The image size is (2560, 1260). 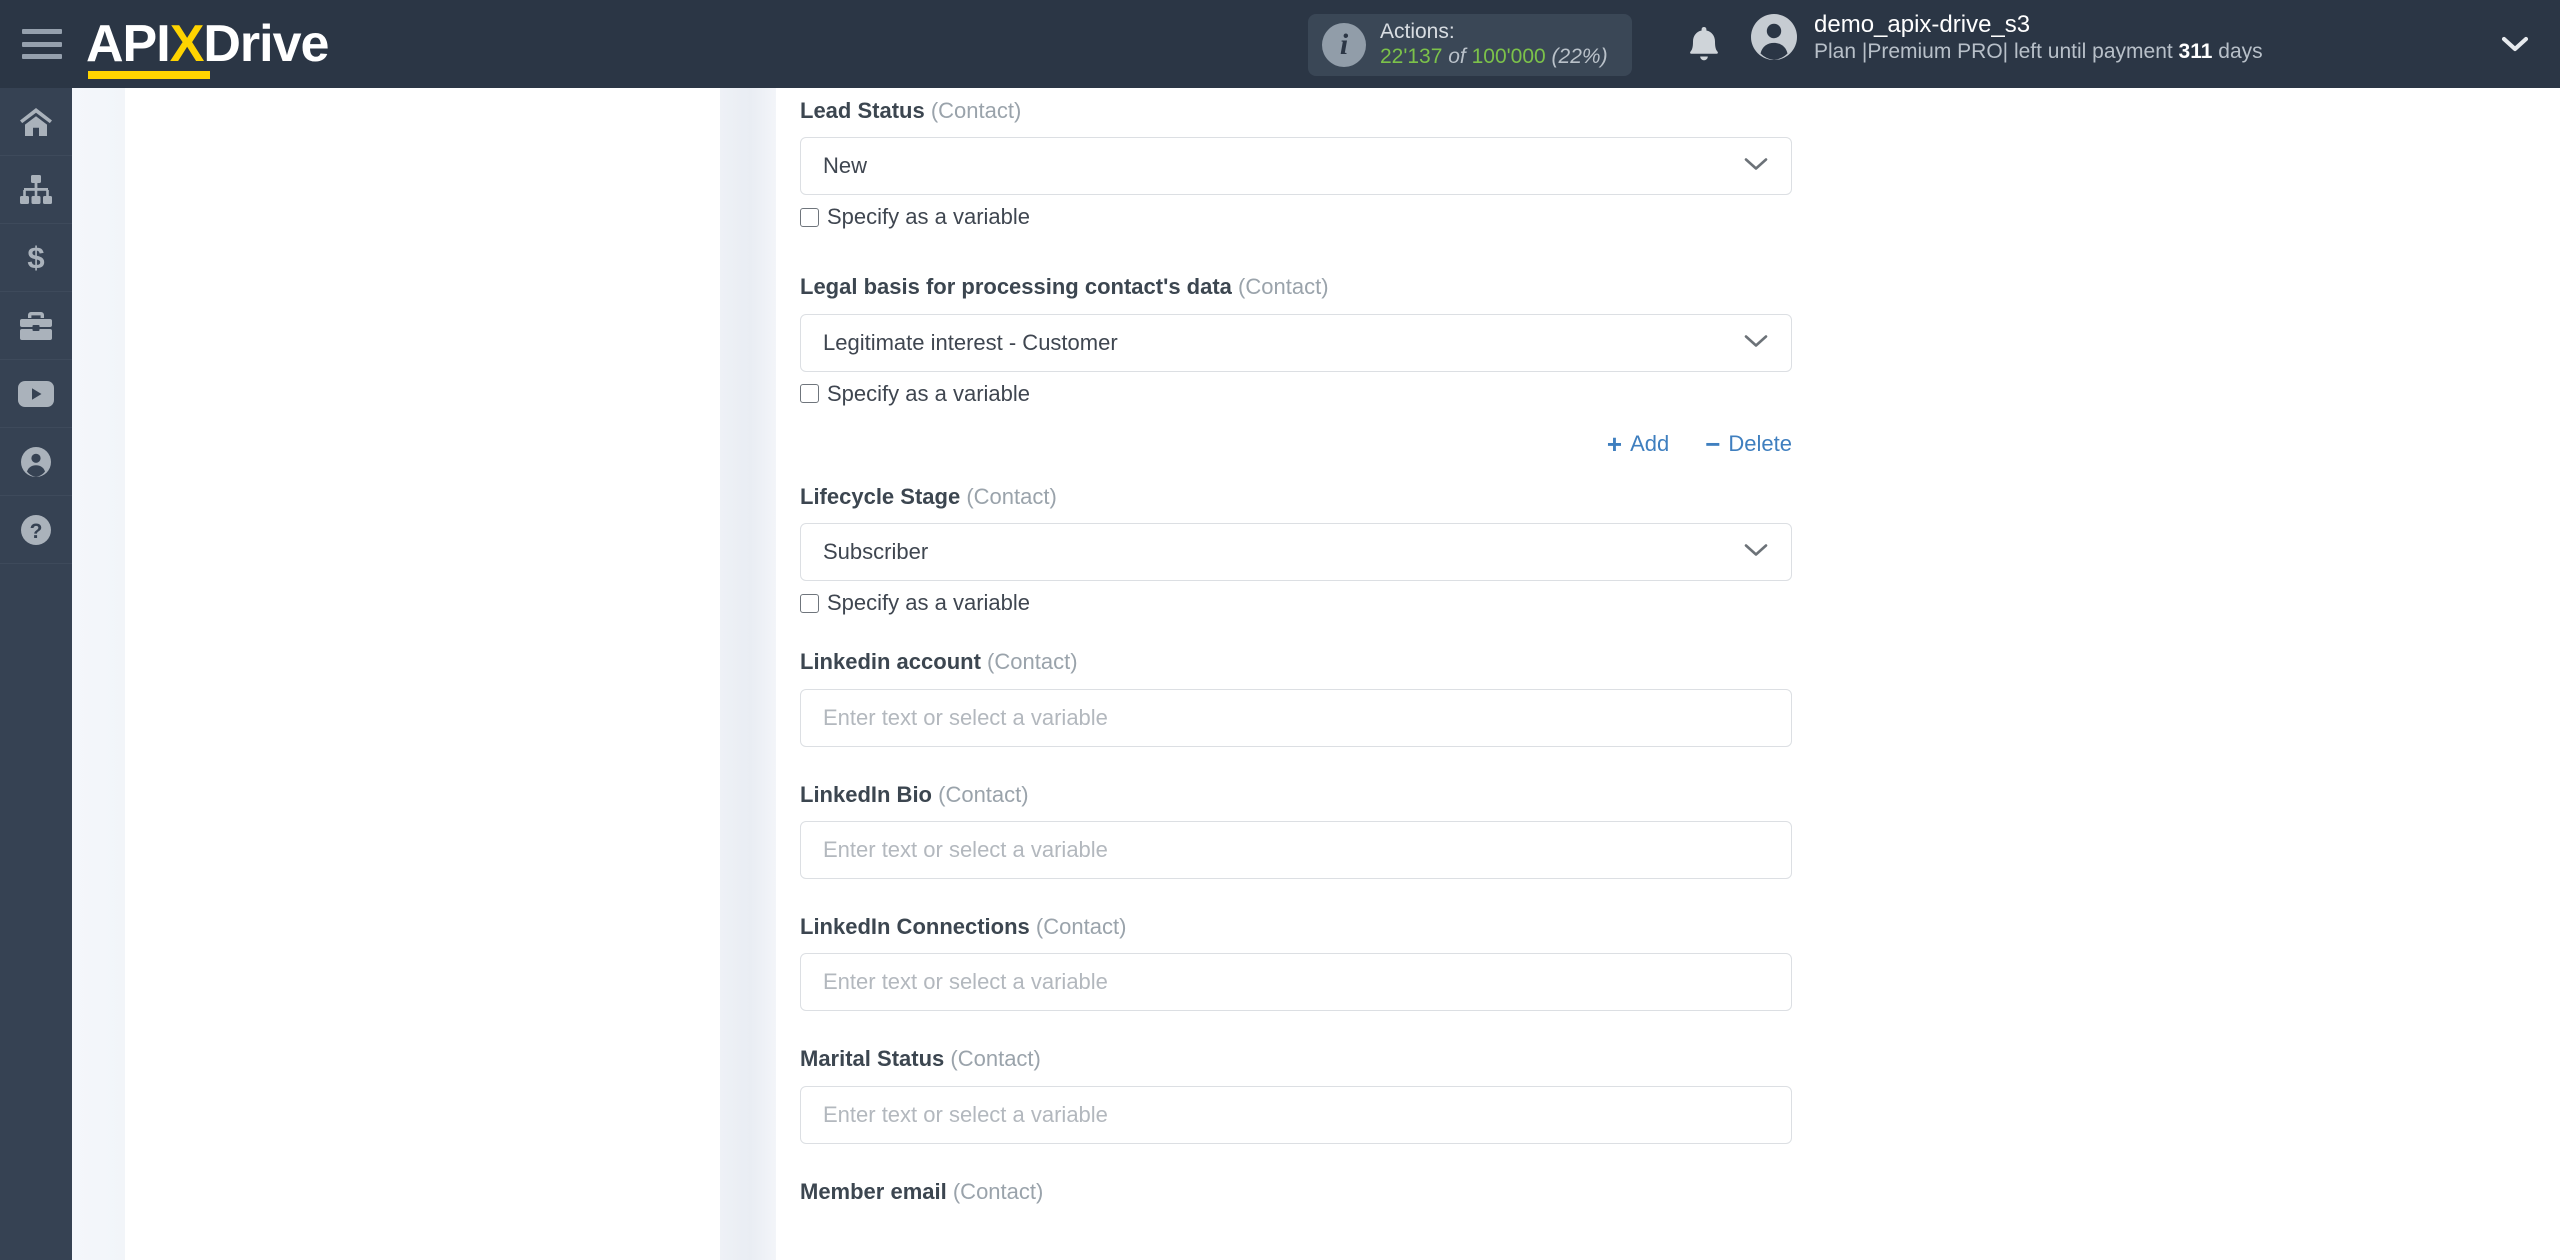 What do you see at coordinates (1457, 56) in the screenshot?
I see `actions-of-word: of` at bounding box center [1457, 56].